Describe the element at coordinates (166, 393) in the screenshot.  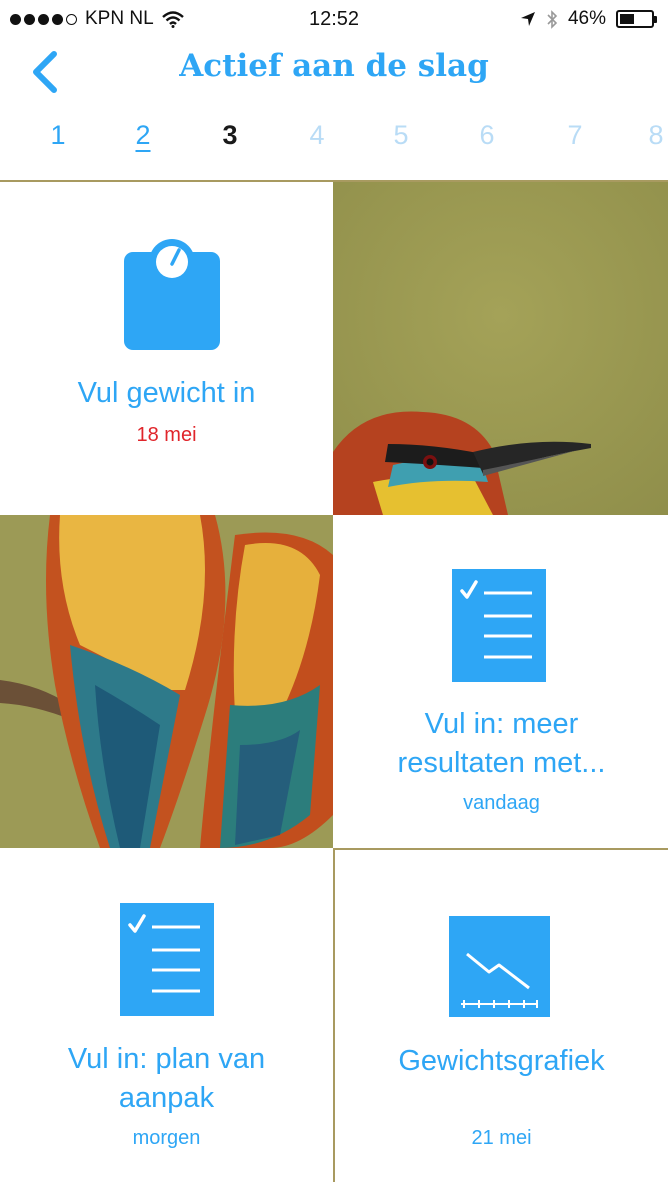
I see `weight-tile-label: Vul gewicht in` at that location.